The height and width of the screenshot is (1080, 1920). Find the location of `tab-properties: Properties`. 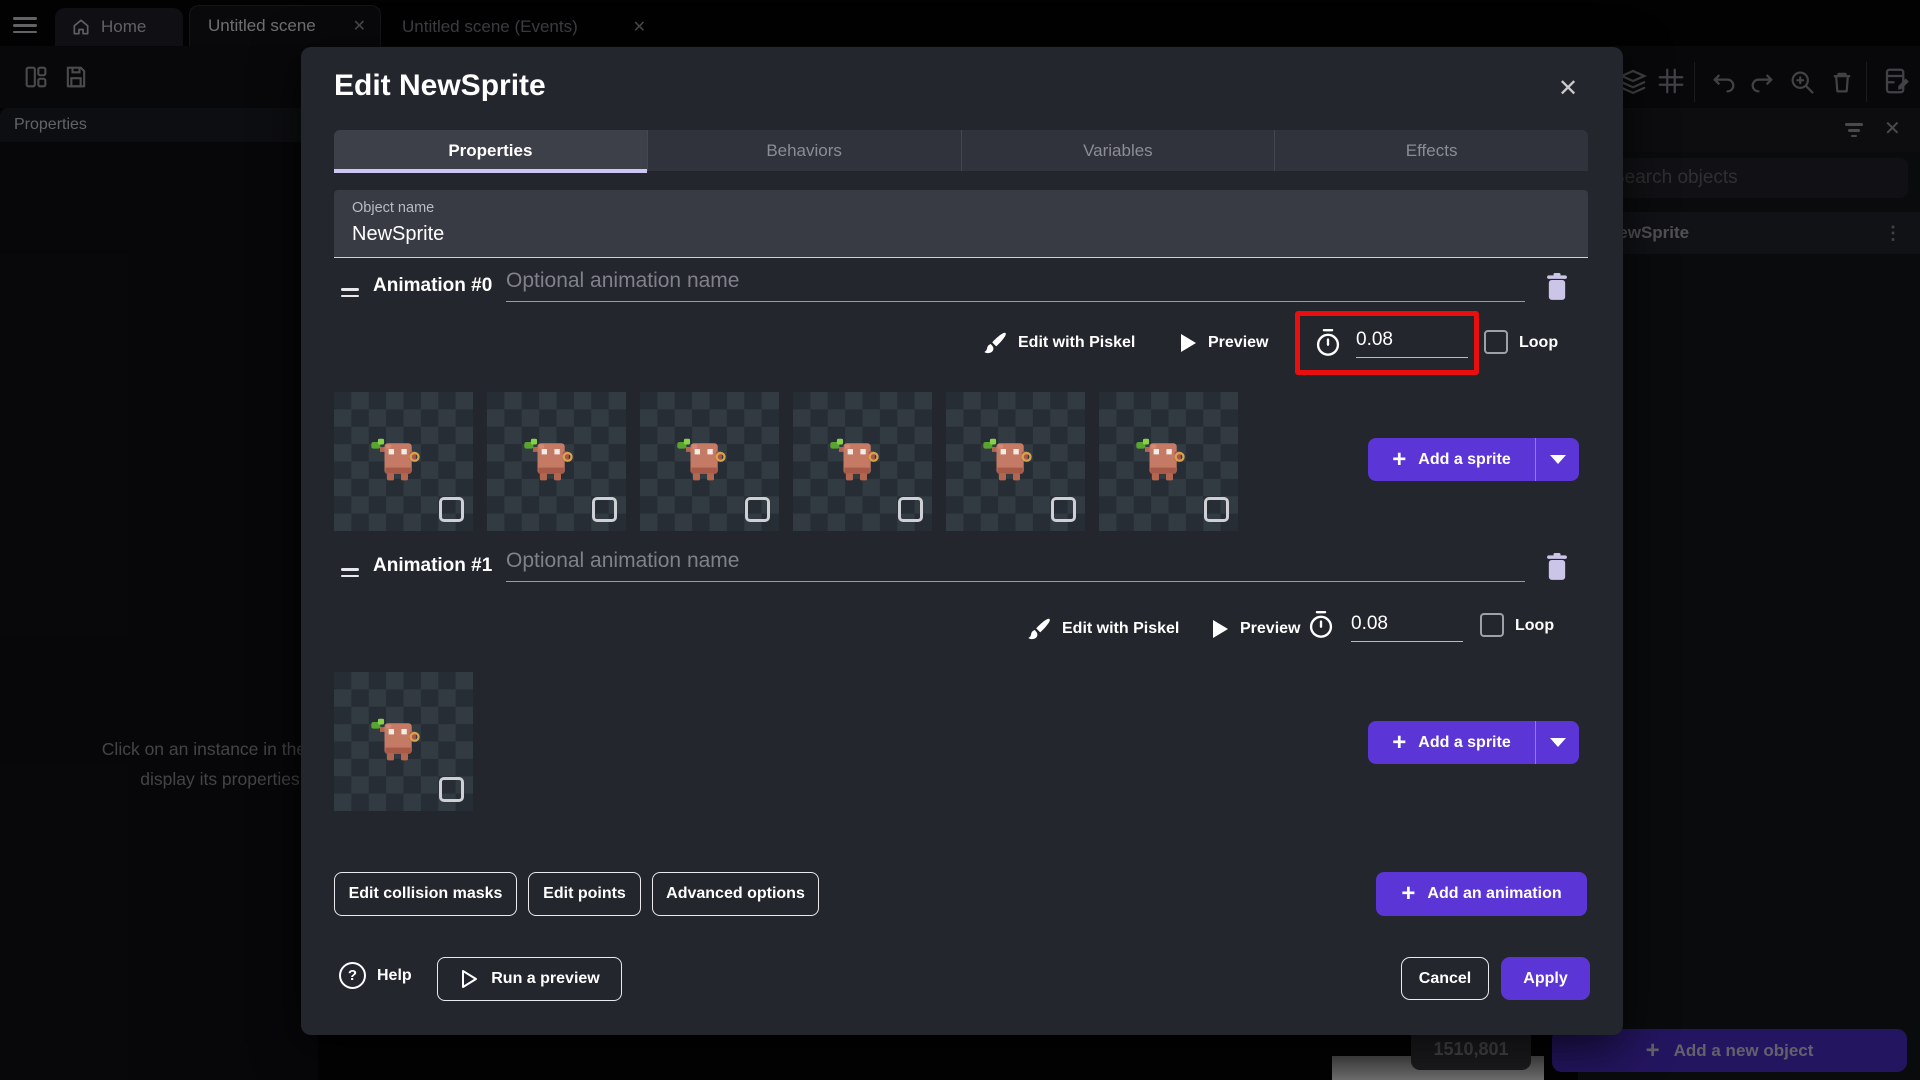

tab-properties: Properties is located at coordinates (491, 151).